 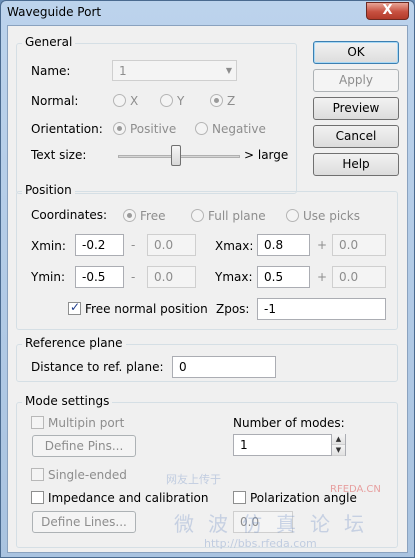 I want to click on close-button: X, so click(x=387, y=11).